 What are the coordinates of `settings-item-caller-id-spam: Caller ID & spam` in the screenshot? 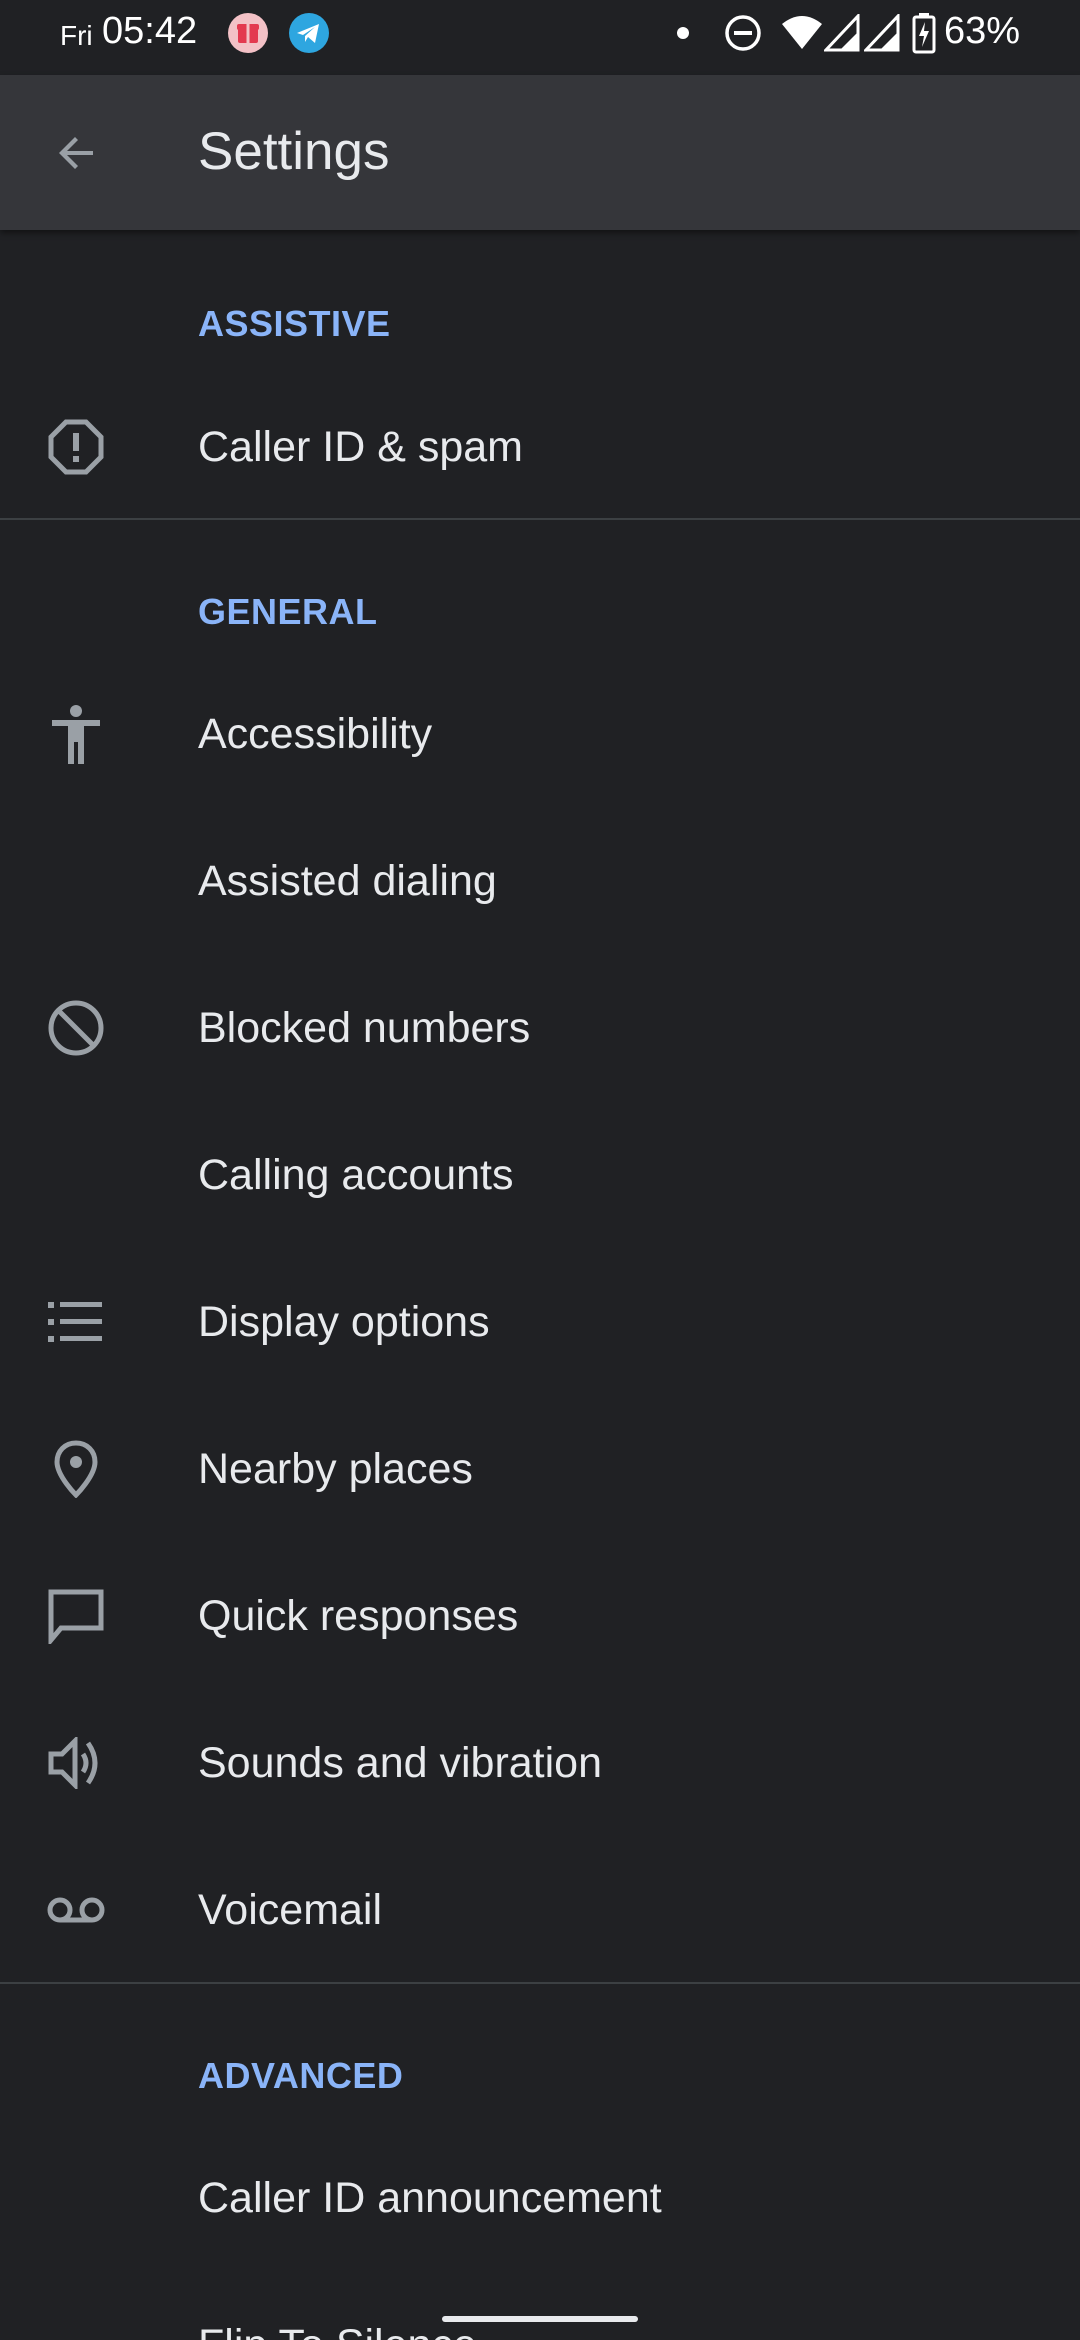 It's located at (540, 447).